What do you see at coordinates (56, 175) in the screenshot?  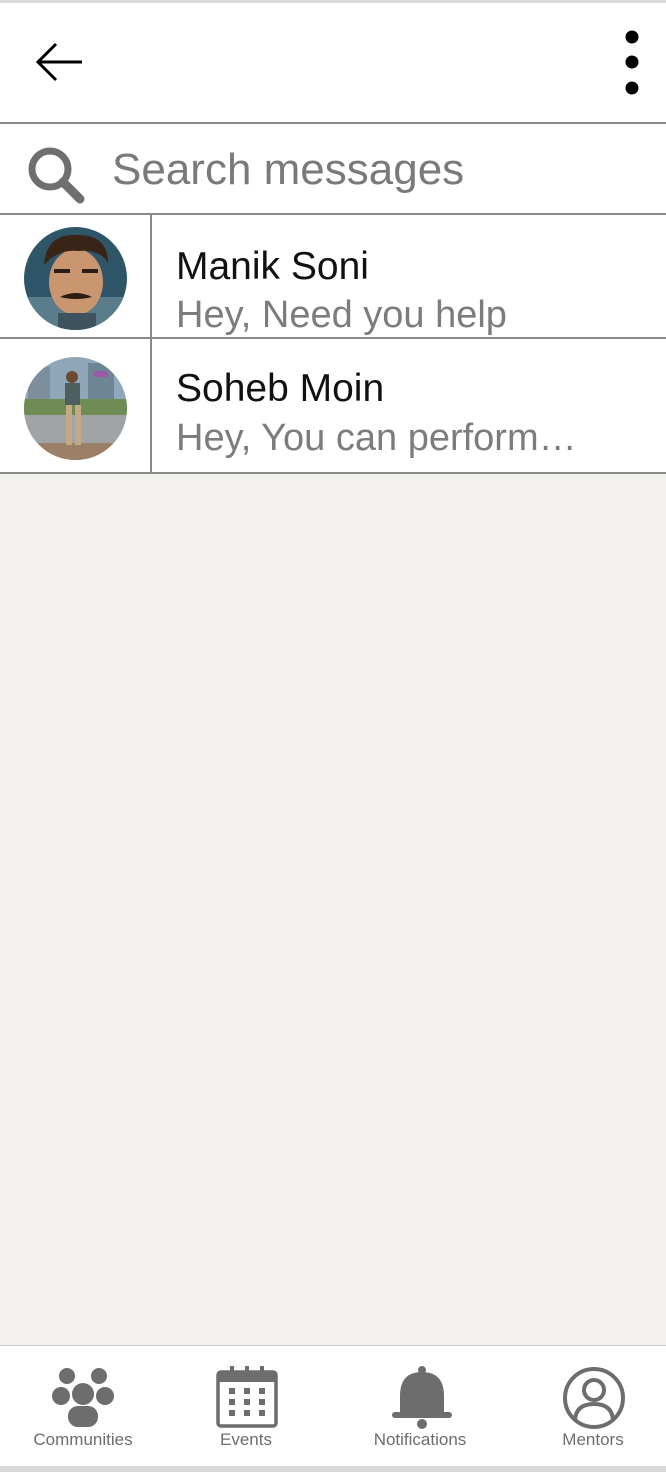 I see `search-icon` at bounding box center [56, 175].